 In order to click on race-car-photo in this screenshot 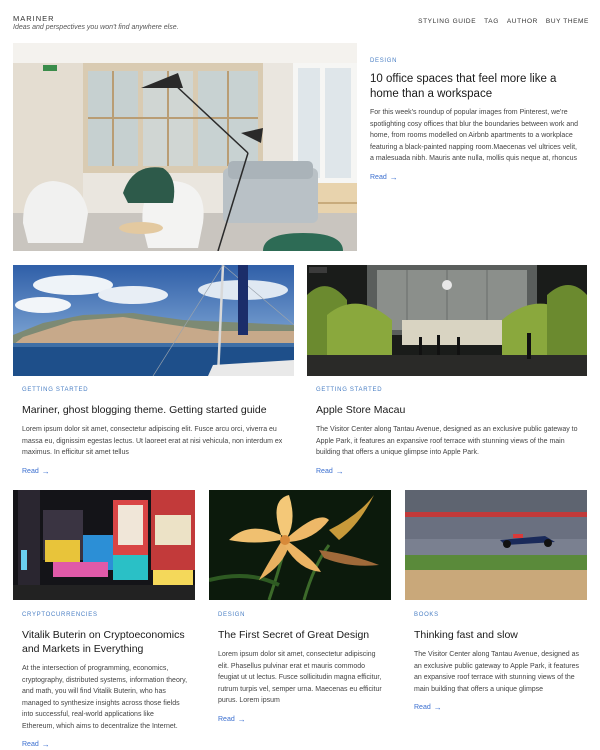, I will do `click(496, 545)`.